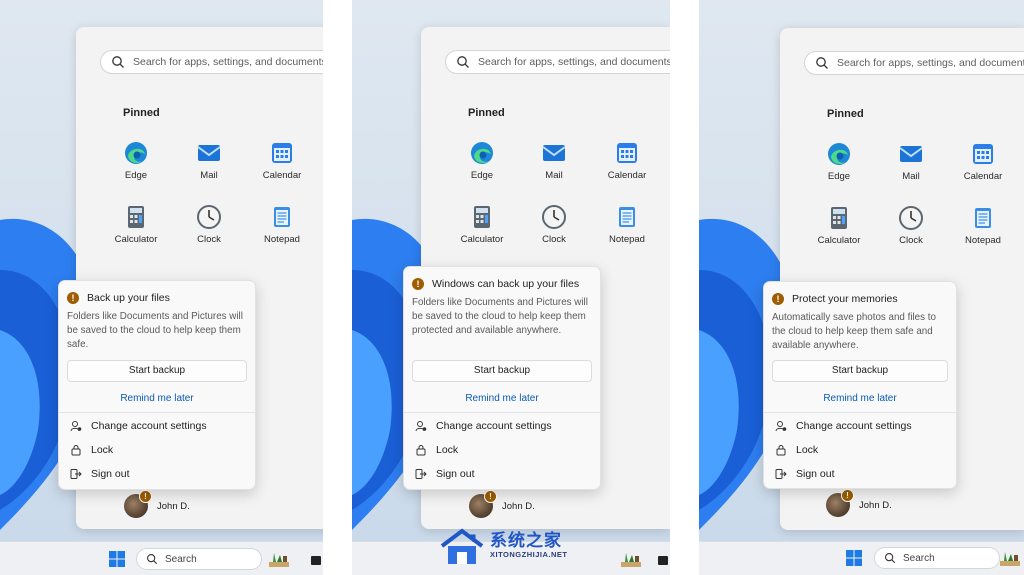  What do you see at coordinates (554, 239) in the screenshot?
I see `app-label: Clock` at bounding box center [554, 239].